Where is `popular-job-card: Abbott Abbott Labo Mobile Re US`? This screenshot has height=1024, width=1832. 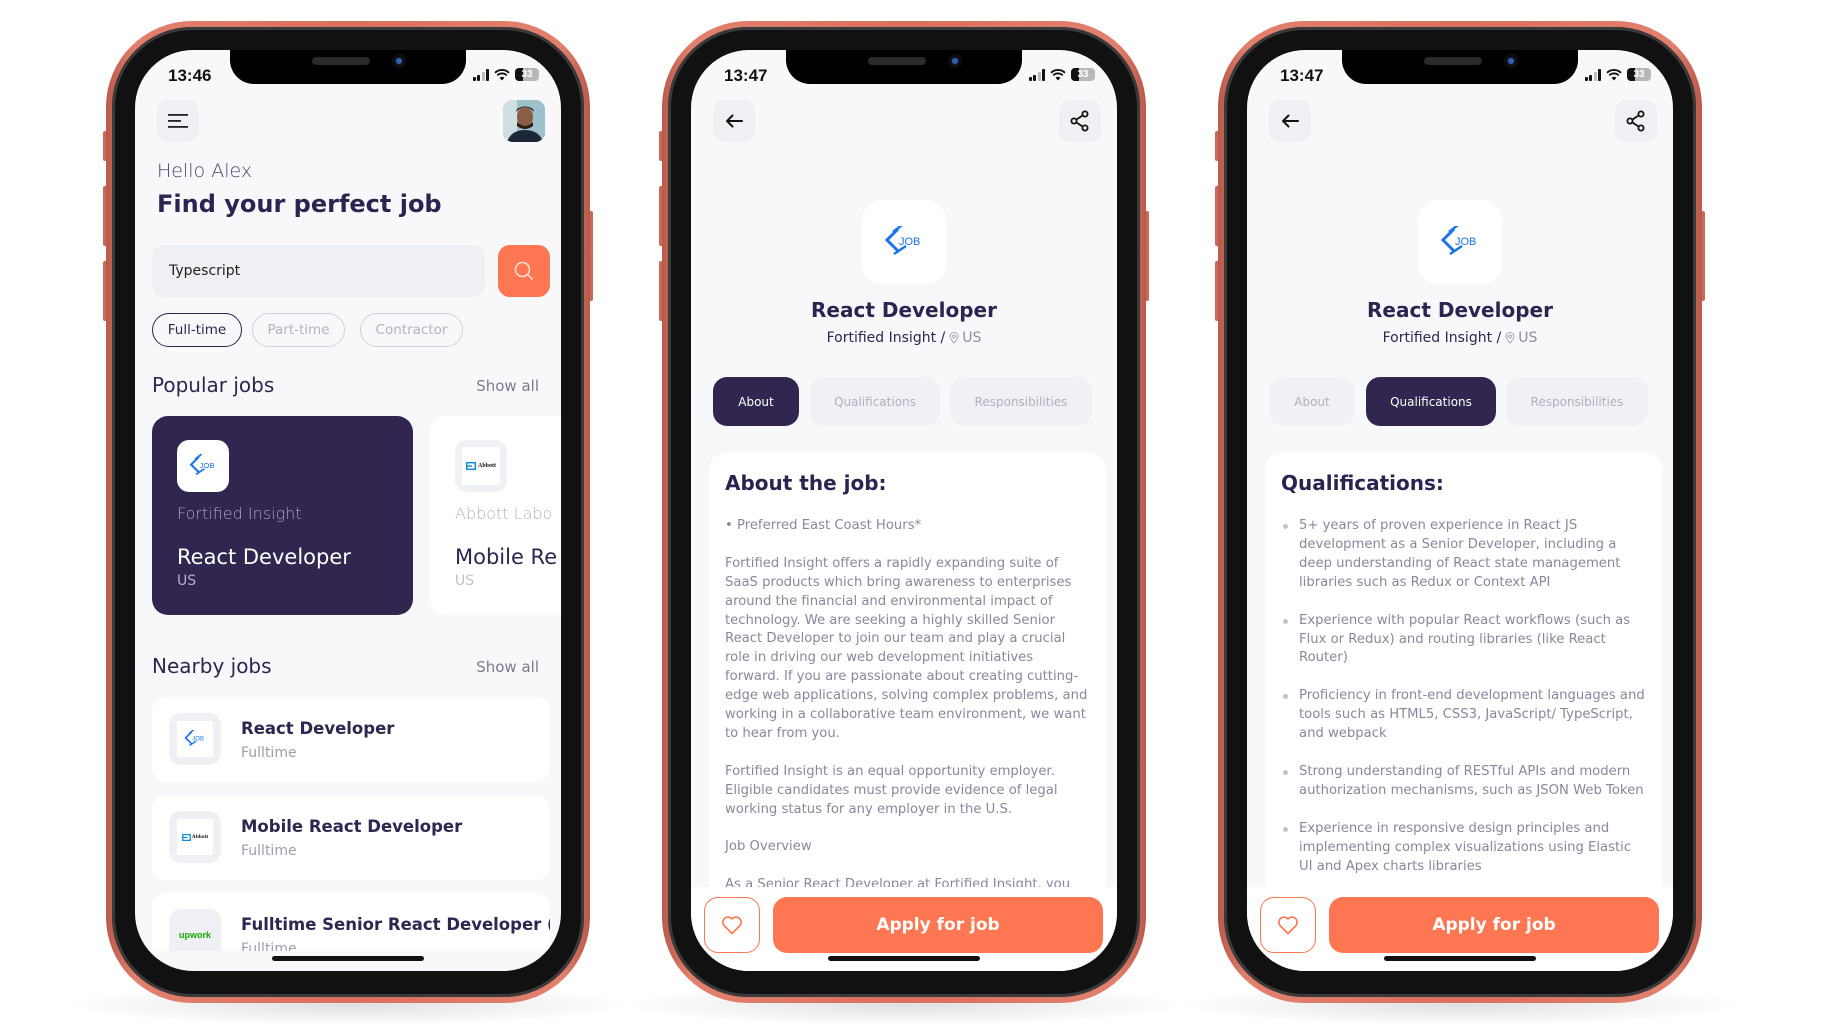 popular-job-card: Abbott Abbott Labo Mobile Re US is located at coordinates (495, 515).